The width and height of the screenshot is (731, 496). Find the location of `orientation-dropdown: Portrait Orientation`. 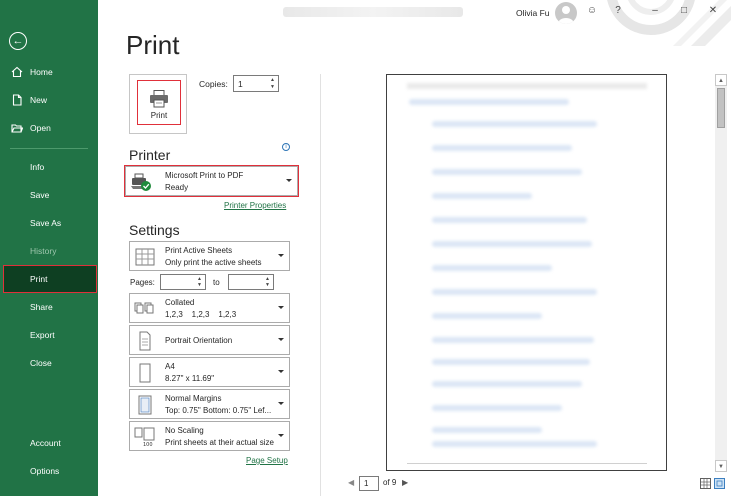

orientation-dropdown: Portrait Orientation is located at coordinates (209, 340).